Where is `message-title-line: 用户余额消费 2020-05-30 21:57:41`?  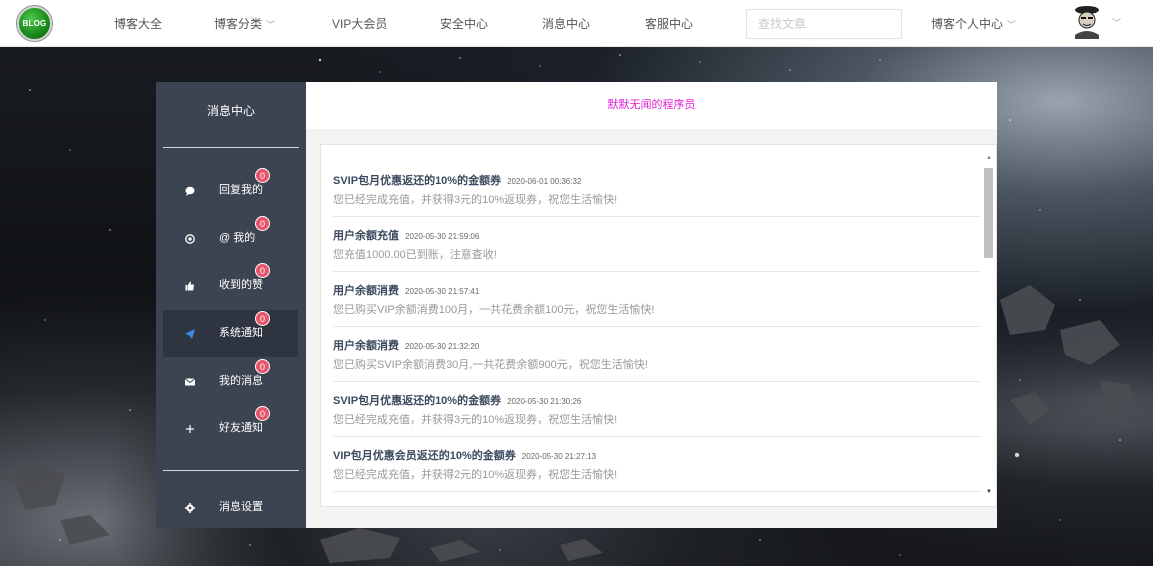
message-title-line: 用户余额消费 2020-05-30 21:57:41 is located at coordinates (406, 290).